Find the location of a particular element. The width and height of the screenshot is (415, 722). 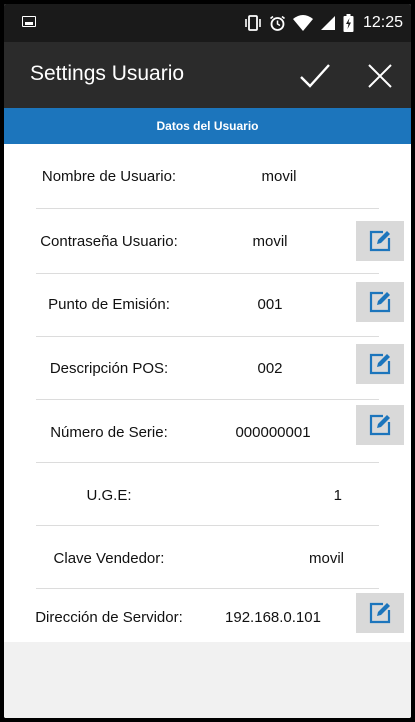

status-bar: 12:25 is located at coordinates (207, 23).